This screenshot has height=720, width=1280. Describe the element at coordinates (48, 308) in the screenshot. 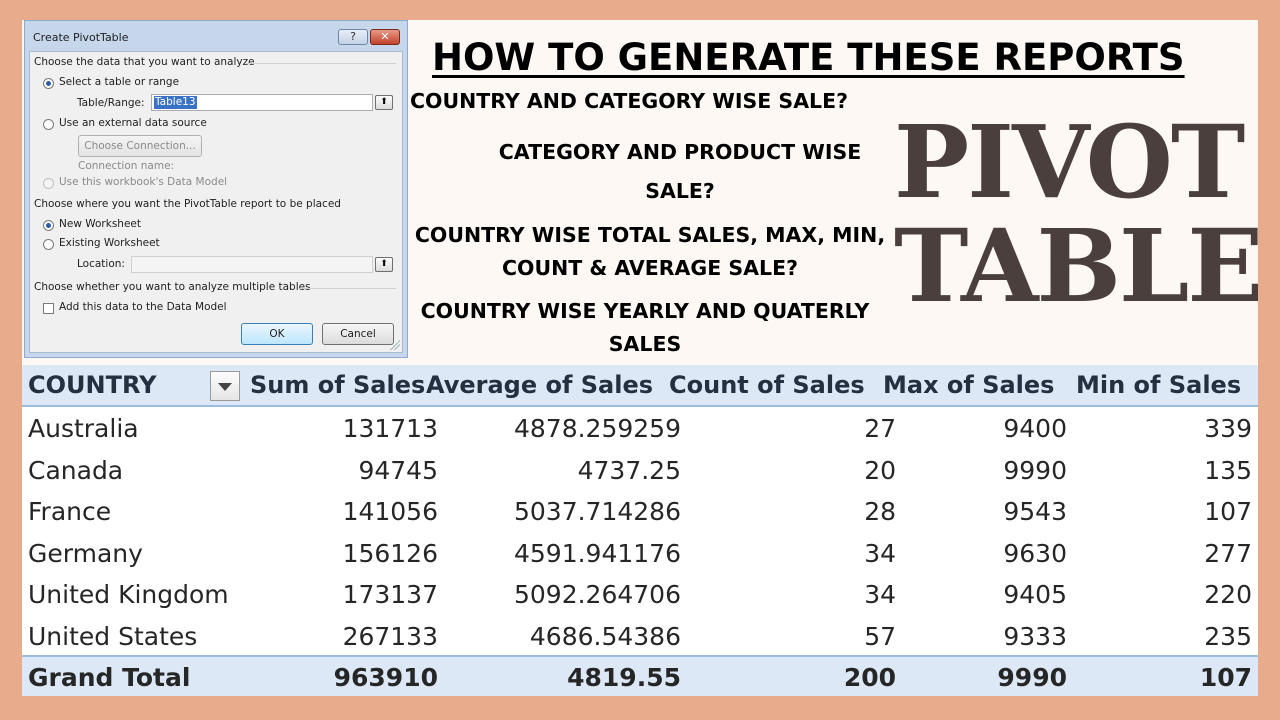

I see `add-data-model-checkbox` at that location.